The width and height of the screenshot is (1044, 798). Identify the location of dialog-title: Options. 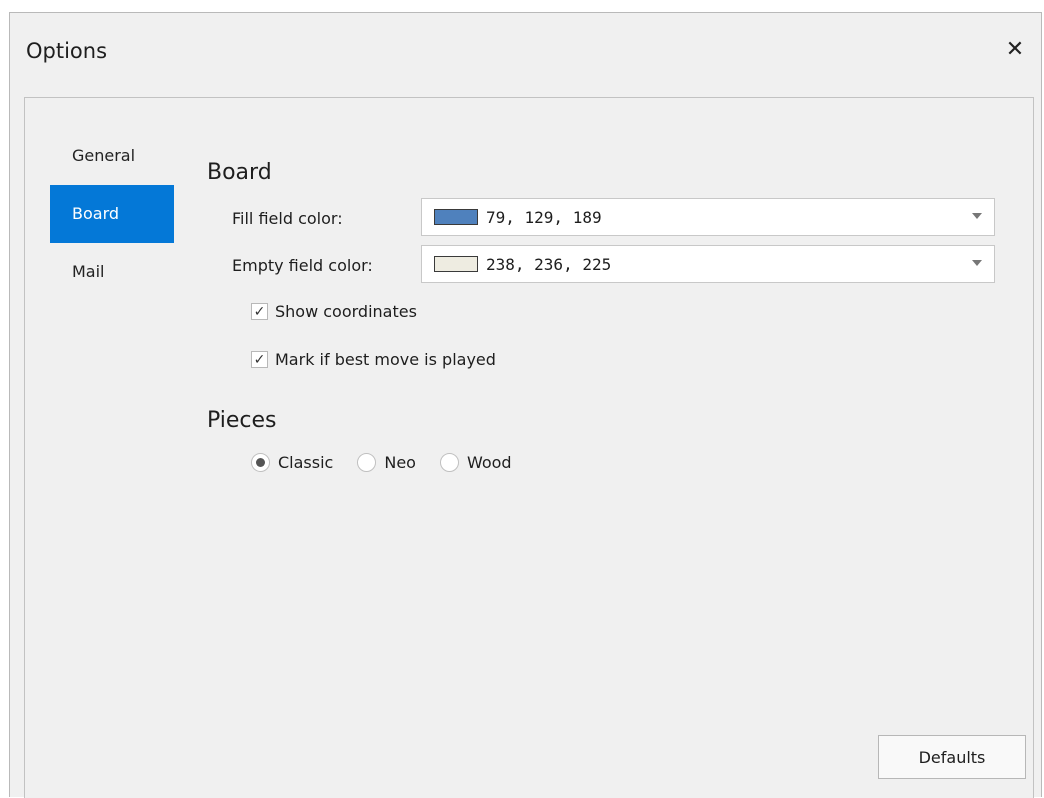
(67, 51).